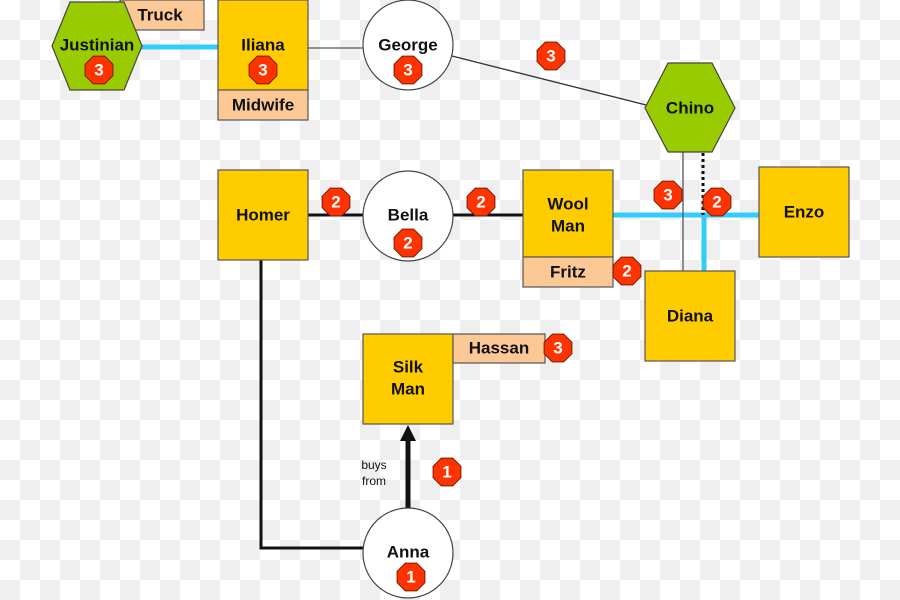 This screenshot has height=600, width=900. What do you see at coordinates (263, 44) in the screenshot?
I see `node-label: Iliana` at bounding box center [263, 44].